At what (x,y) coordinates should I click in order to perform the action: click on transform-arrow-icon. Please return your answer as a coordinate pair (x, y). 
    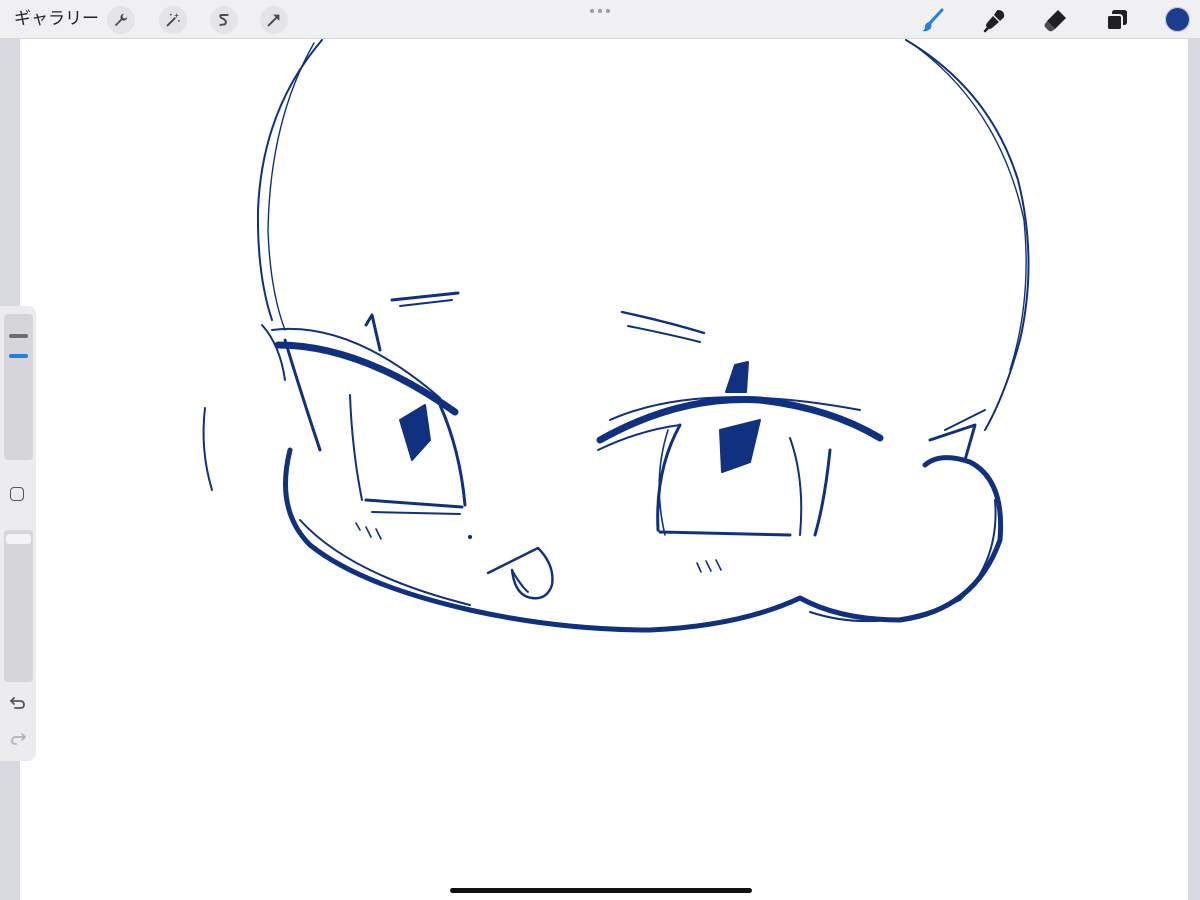
    Looking at the image, I should click on (273, 20).